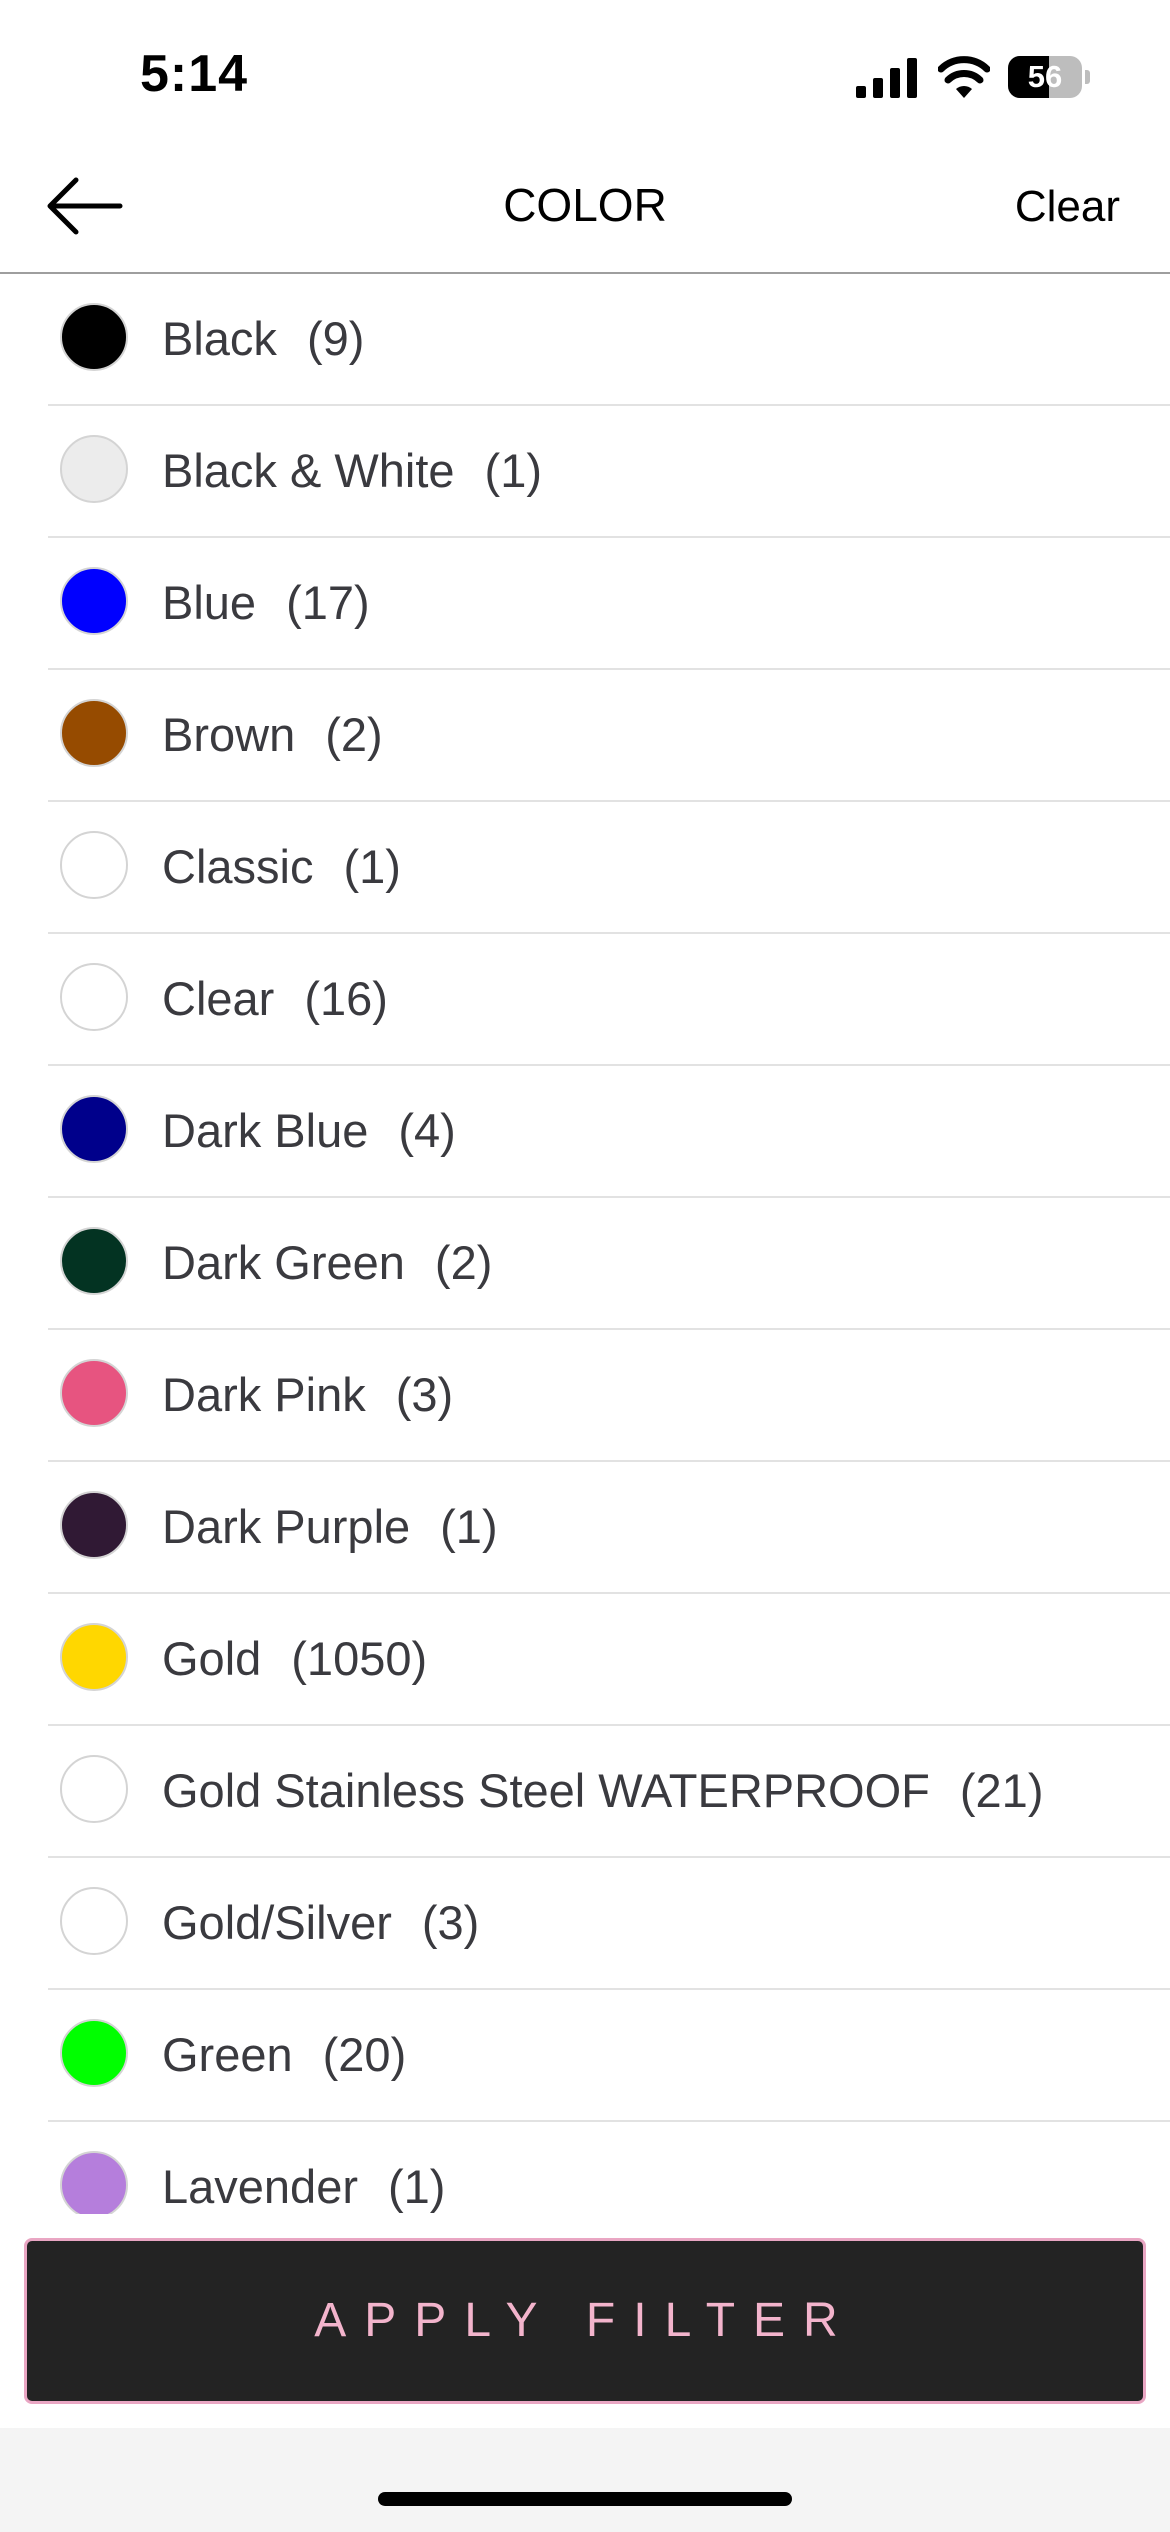 This screenshot has height=2532, width=1170. I want to click on color-option-label: Gold Stainless Steel WATERPROOF (21), so click(602, 1791).